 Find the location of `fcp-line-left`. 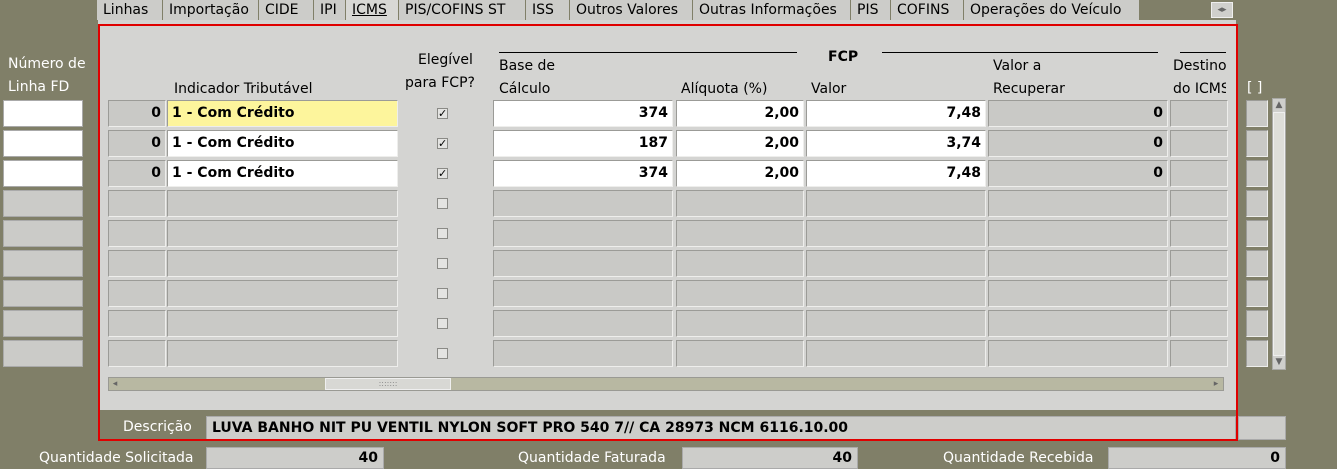

fcp-line-left is located at coordinates (648, 52).